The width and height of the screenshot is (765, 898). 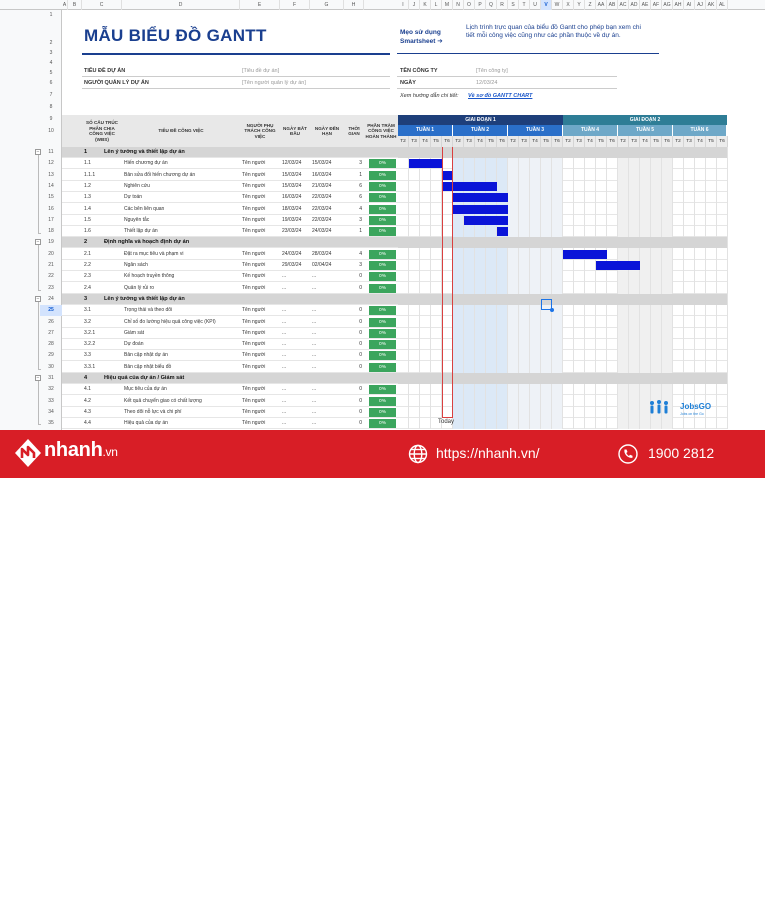 I want to click on task-cell: Bản cập nhật biểu đồ, so click(x=182, y=367).